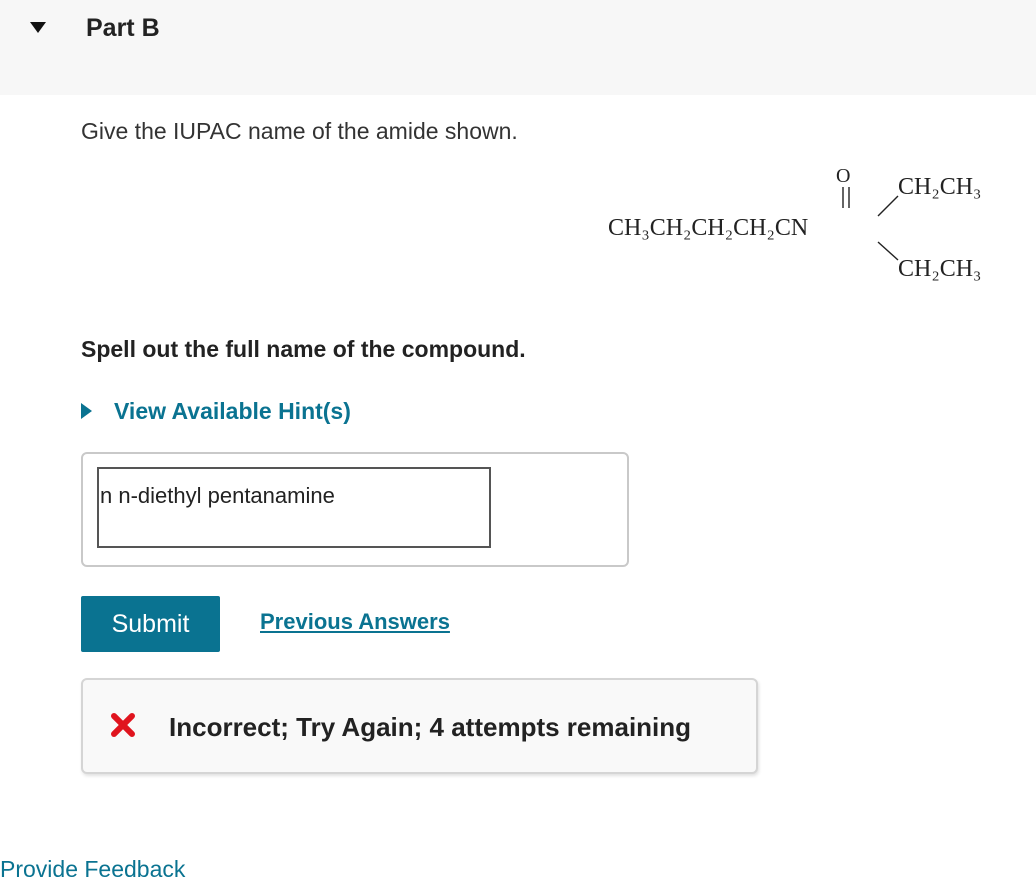 Image resolution: width=1036 pixels, height=883 pixels. What do you see at coordinates (939, 269) in the screenshot?
I see `lower-ethyl-formula: CH₂CH₃` at bounding box center [939, 269].